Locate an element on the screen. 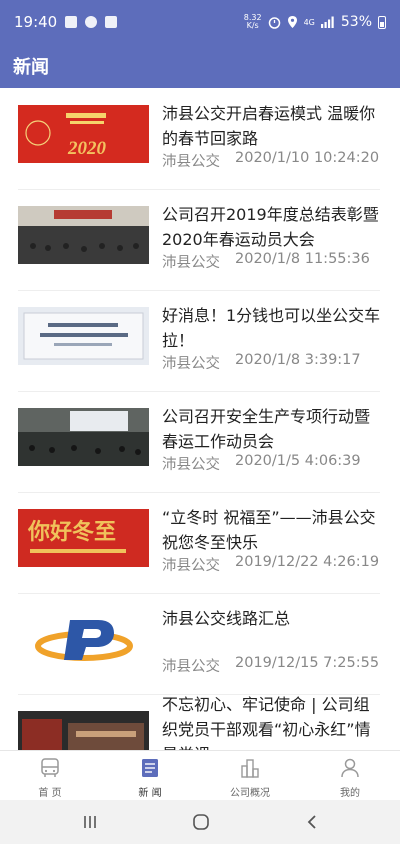 The image size is (400, 844). news-item: 不忘初心、牢记使命 | 公司组织党员干部观看“初心永红”情景党课 is located at coordinates (199, 722).